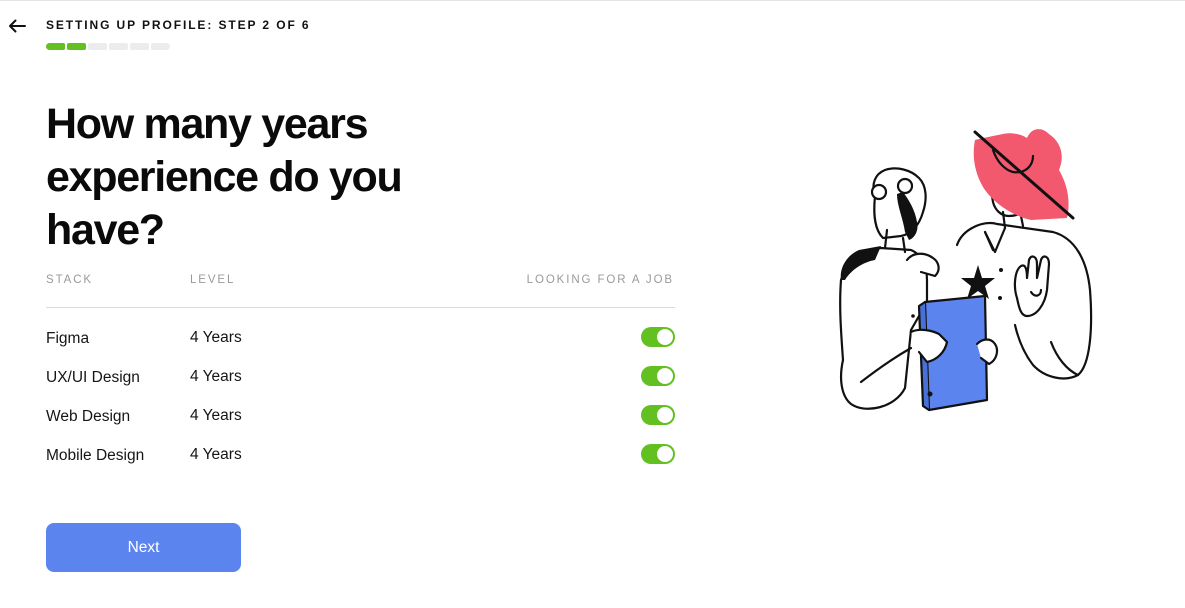 This screenshot has height=608, width=1185. I want to click on arrow-left-icon, so click(17, 26).